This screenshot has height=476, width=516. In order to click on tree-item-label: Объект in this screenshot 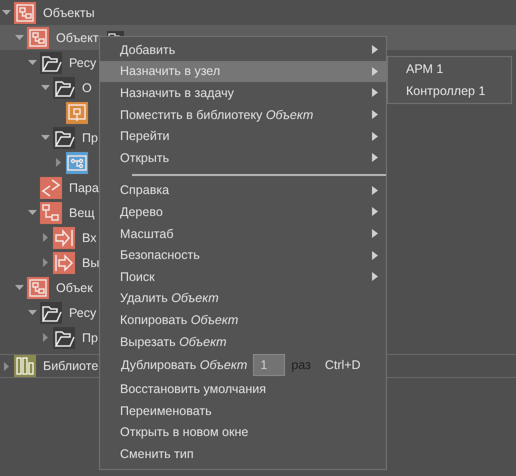, I will do `click(77, 37)`.